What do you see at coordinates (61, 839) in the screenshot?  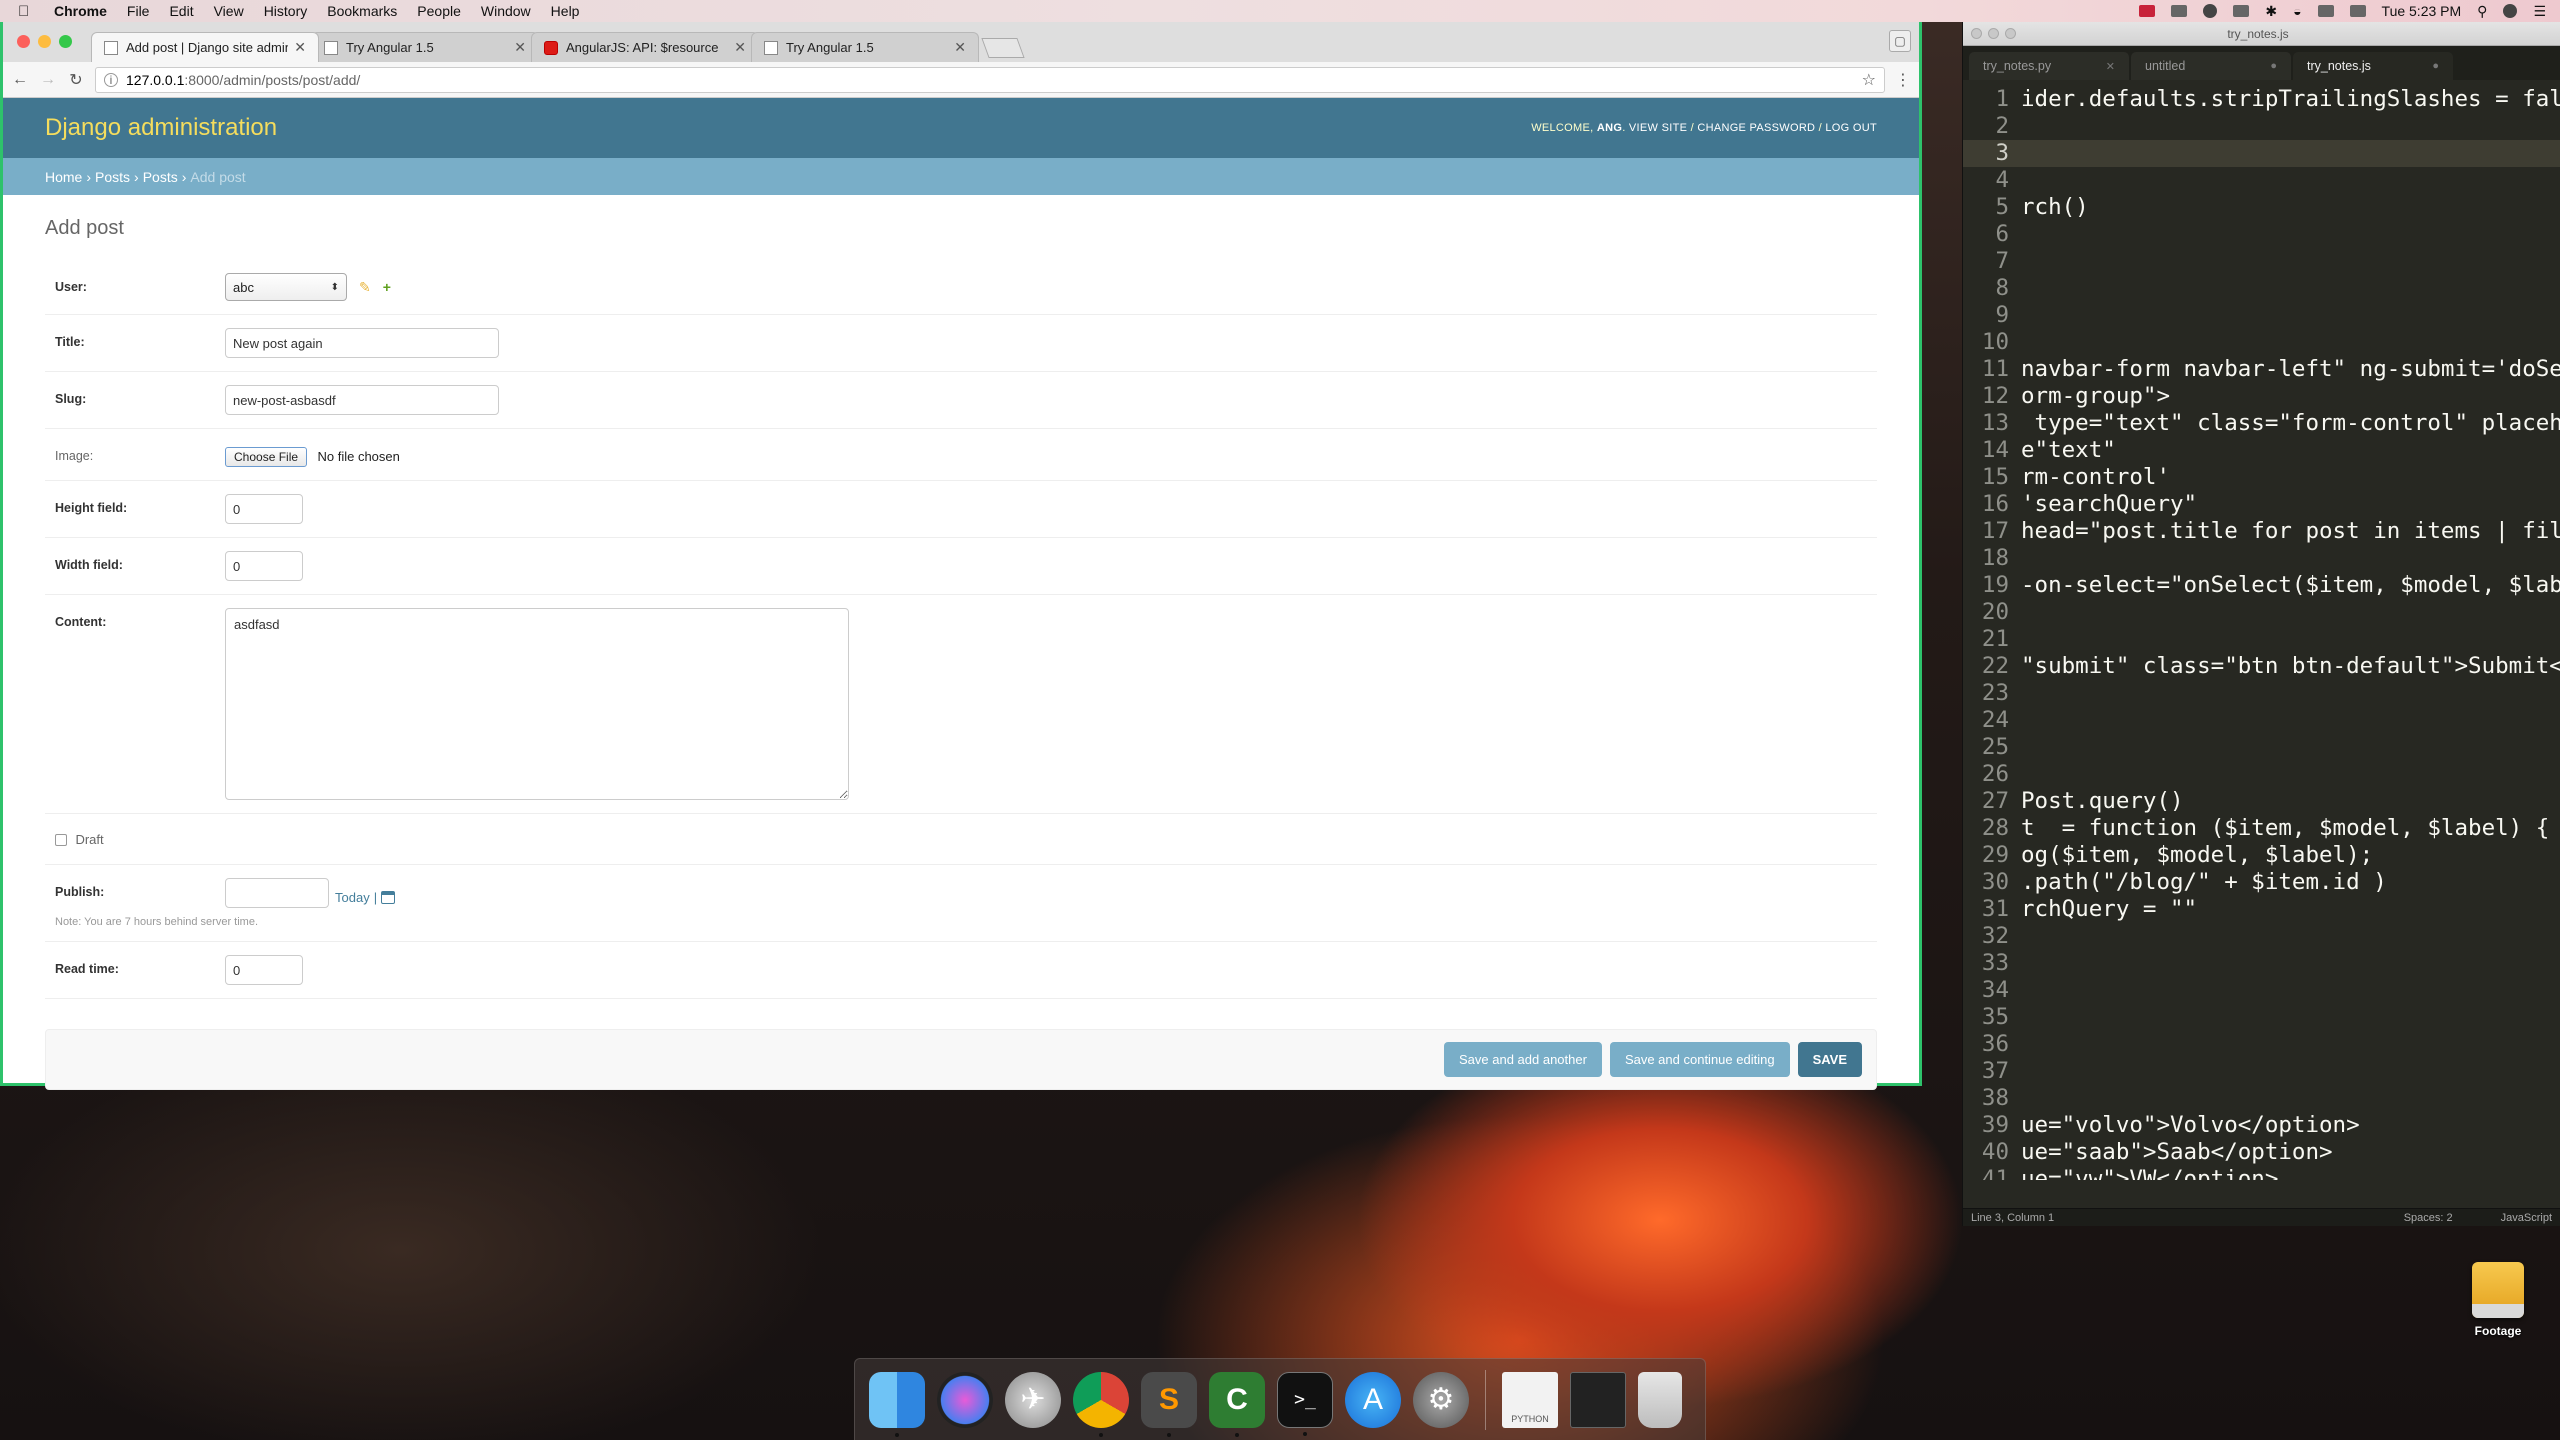 I see `draft-checkbox` at bounding box center [61, 839].